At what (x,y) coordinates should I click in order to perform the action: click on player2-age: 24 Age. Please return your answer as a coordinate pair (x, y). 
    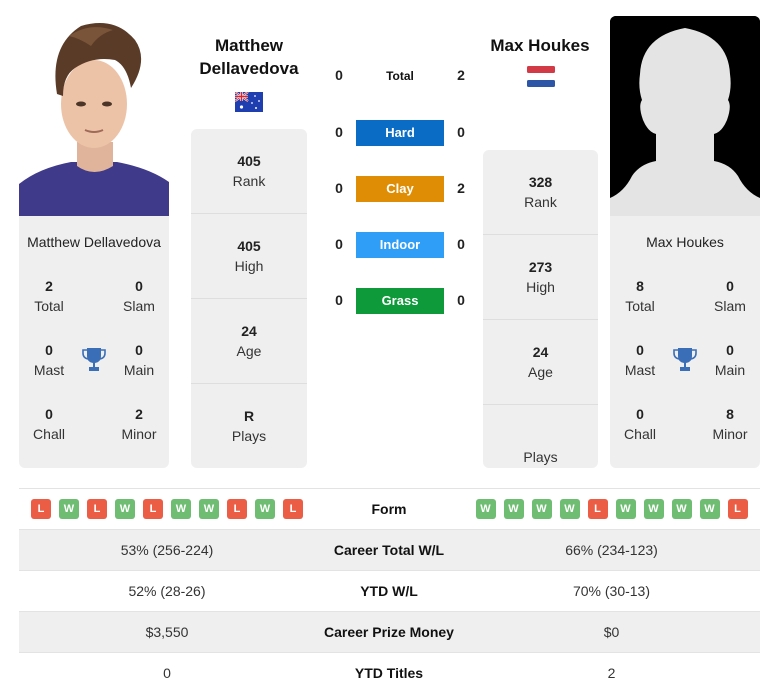
    Looking at the image, I should click on (540, 362).